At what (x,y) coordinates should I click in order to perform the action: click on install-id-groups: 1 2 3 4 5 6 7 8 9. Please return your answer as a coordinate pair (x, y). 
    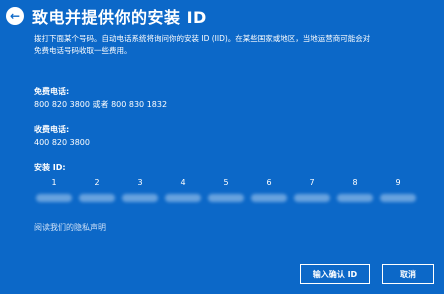
    Looking at the image, I should click on (232, 192).